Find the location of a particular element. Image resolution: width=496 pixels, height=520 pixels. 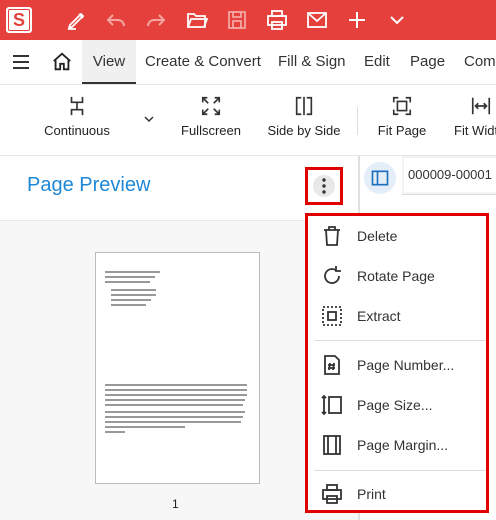

side-by-side-icon is located at coordinates (304, 106).